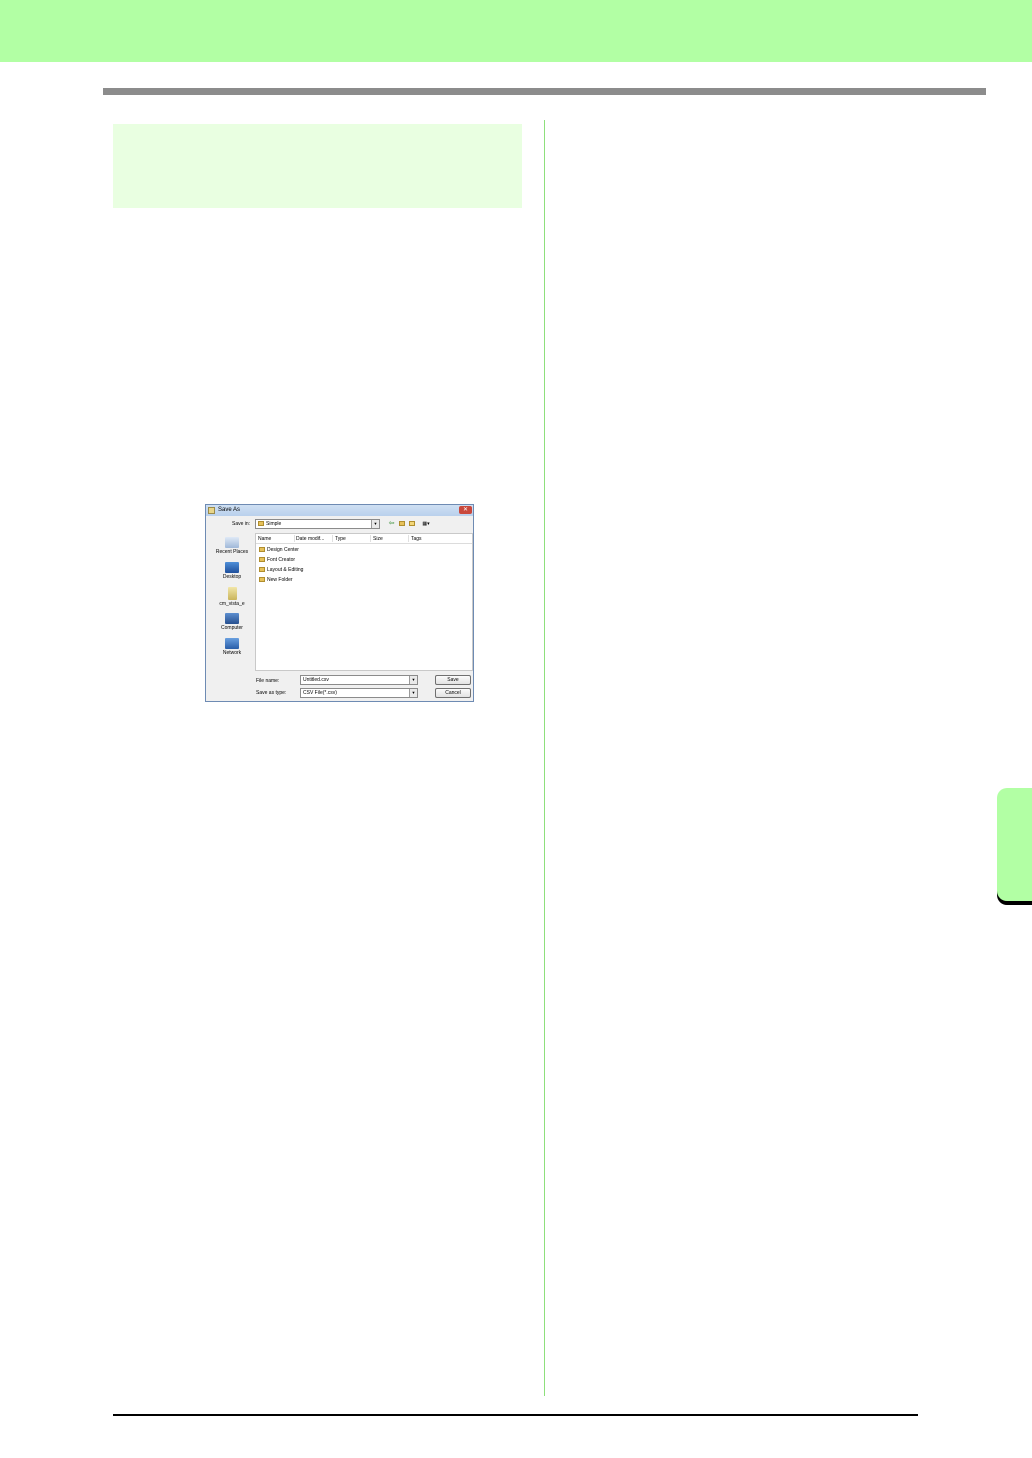 The width and height of the screenshot is (1032, 1458). I want to click on network-icon, so click(232, 643).